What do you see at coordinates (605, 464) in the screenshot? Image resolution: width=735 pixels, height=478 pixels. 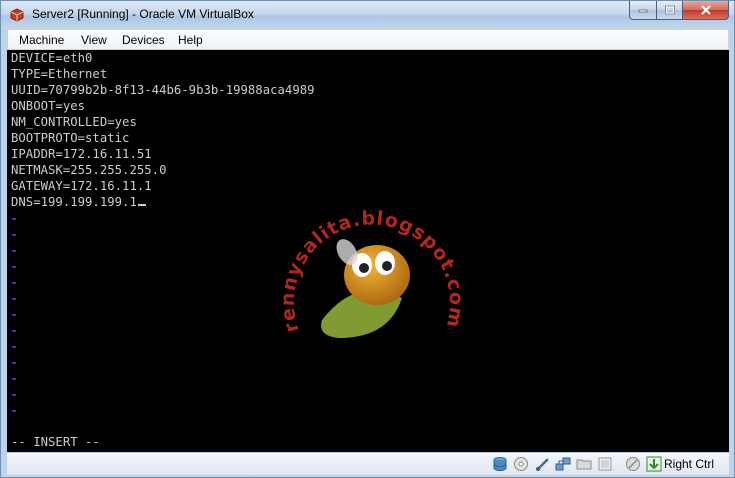 I see `display-icon` at bounding box center [605, 464].